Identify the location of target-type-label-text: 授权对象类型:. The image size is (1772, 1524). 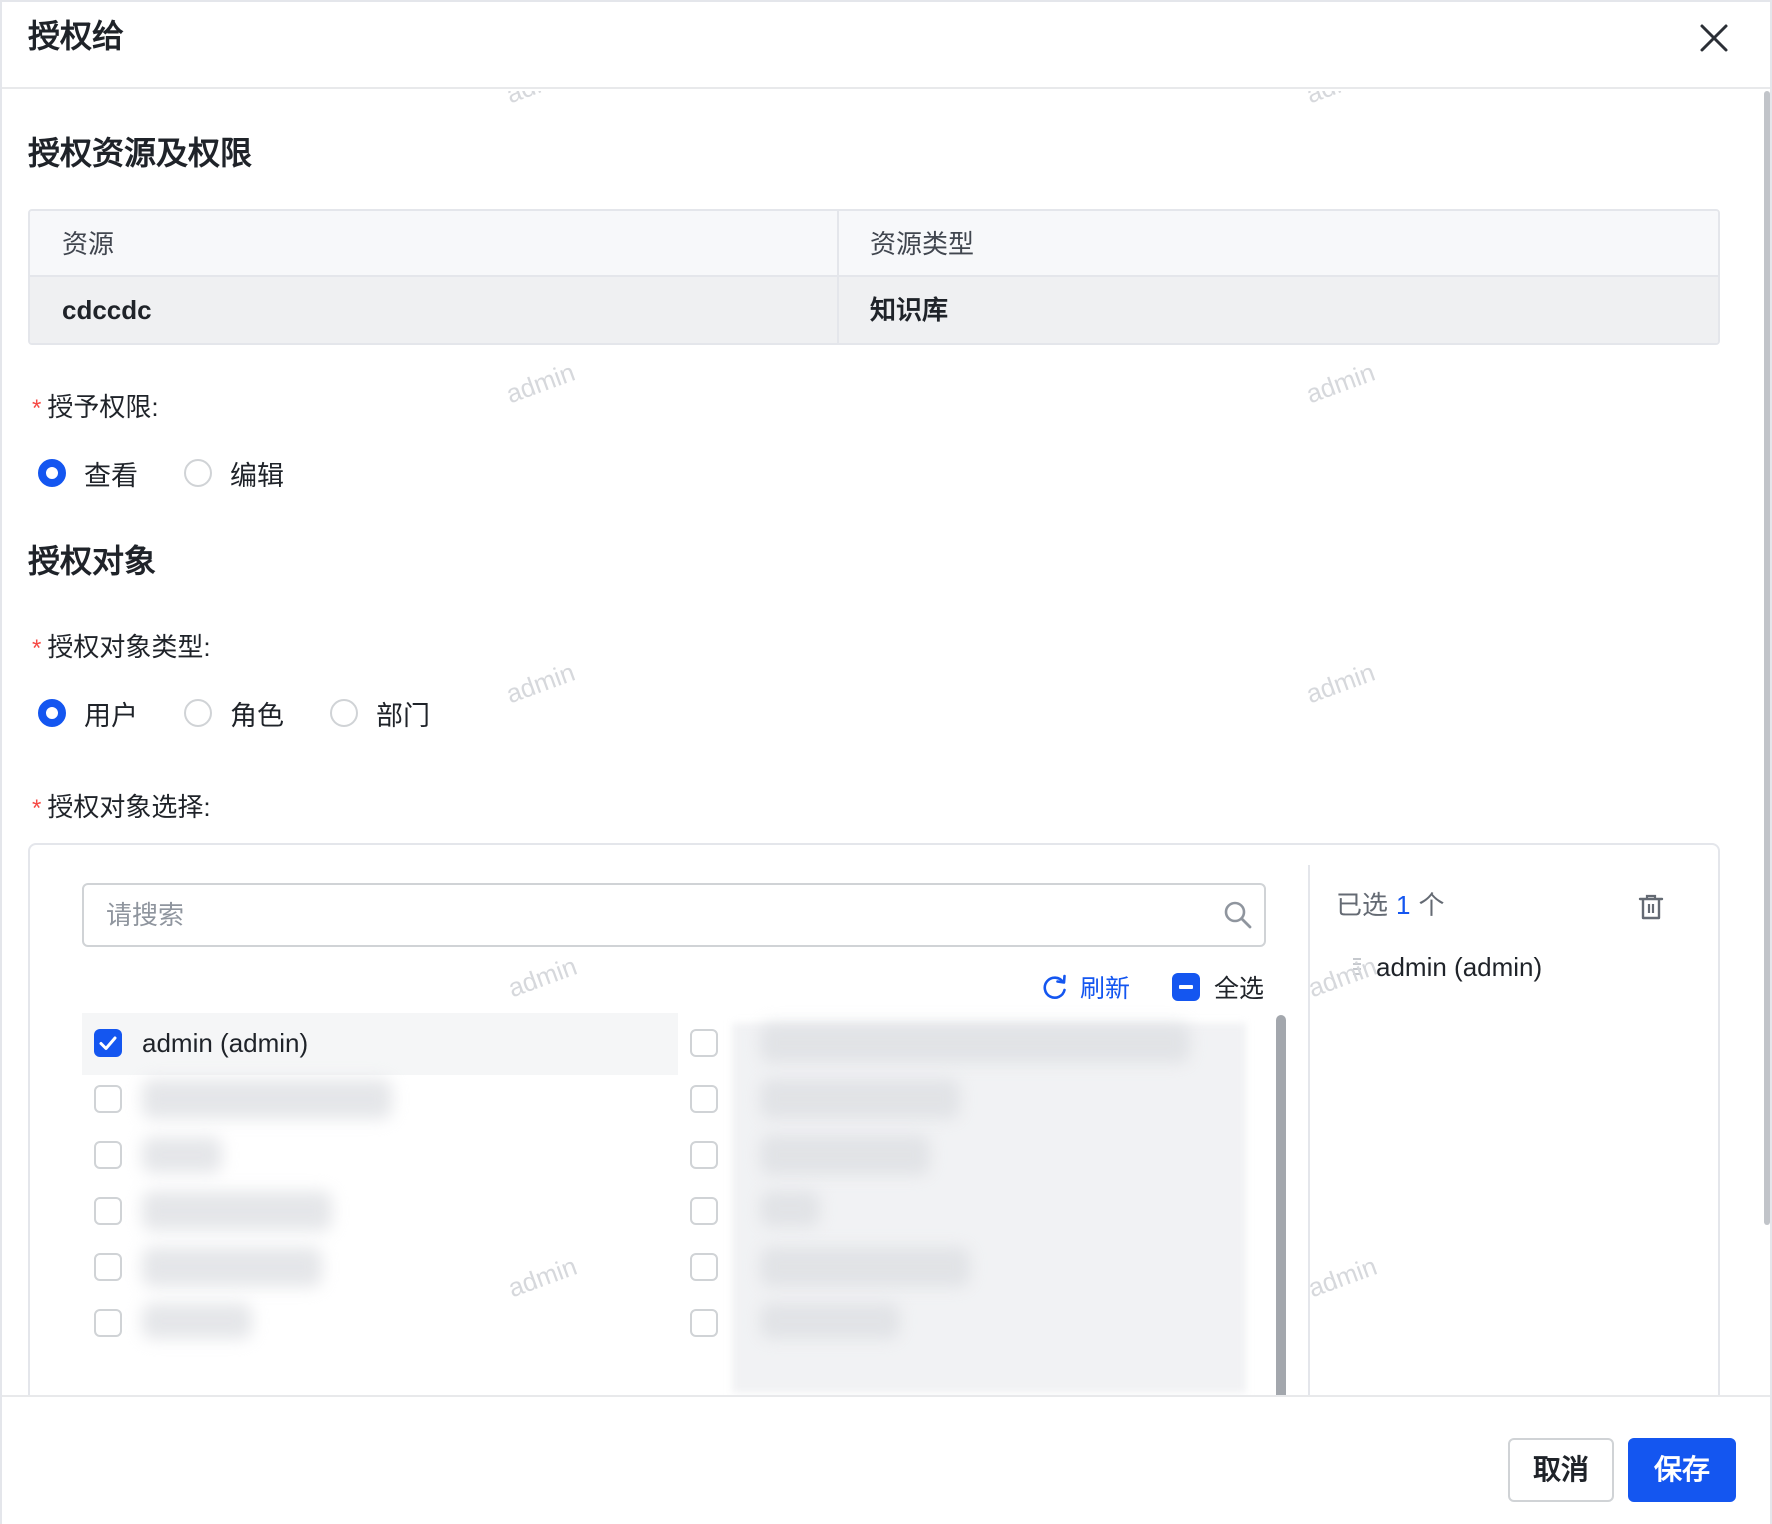
(129, 647).